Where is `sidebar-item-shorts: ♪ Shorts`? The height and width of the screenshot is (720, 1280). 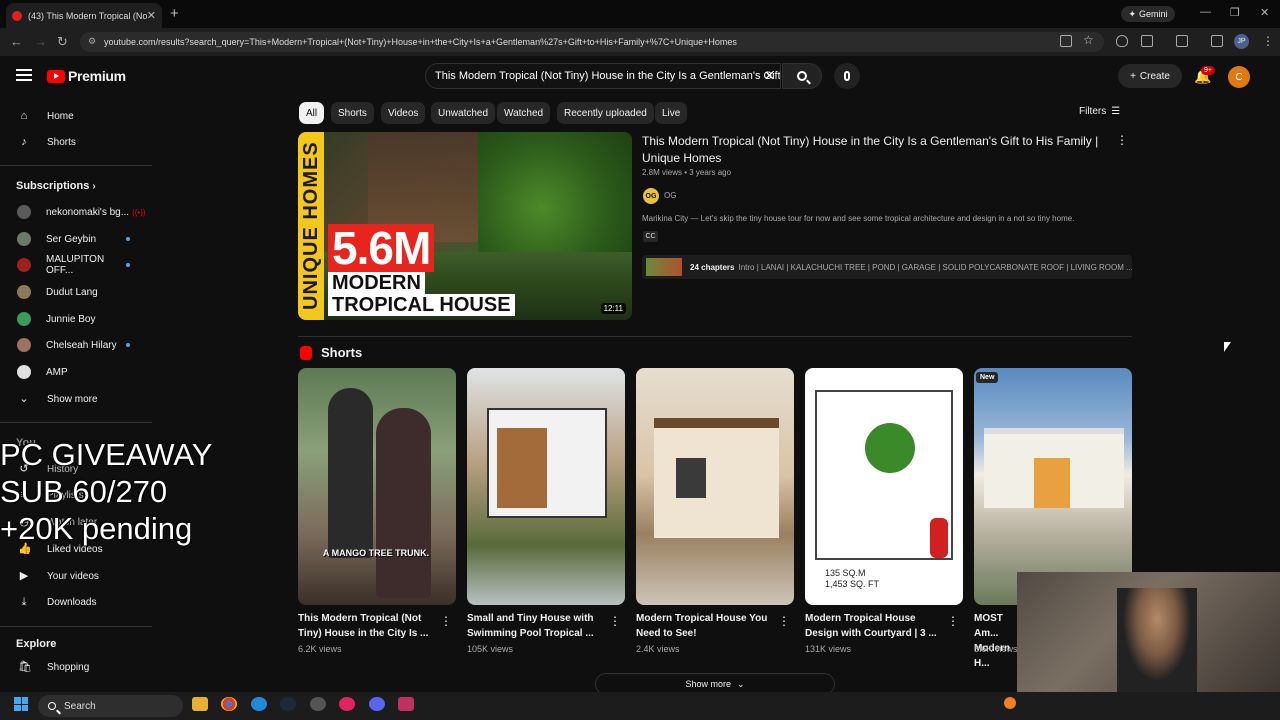 sidebar-item-shorts: ♪ Shorts is located at coordinates (75, 142).